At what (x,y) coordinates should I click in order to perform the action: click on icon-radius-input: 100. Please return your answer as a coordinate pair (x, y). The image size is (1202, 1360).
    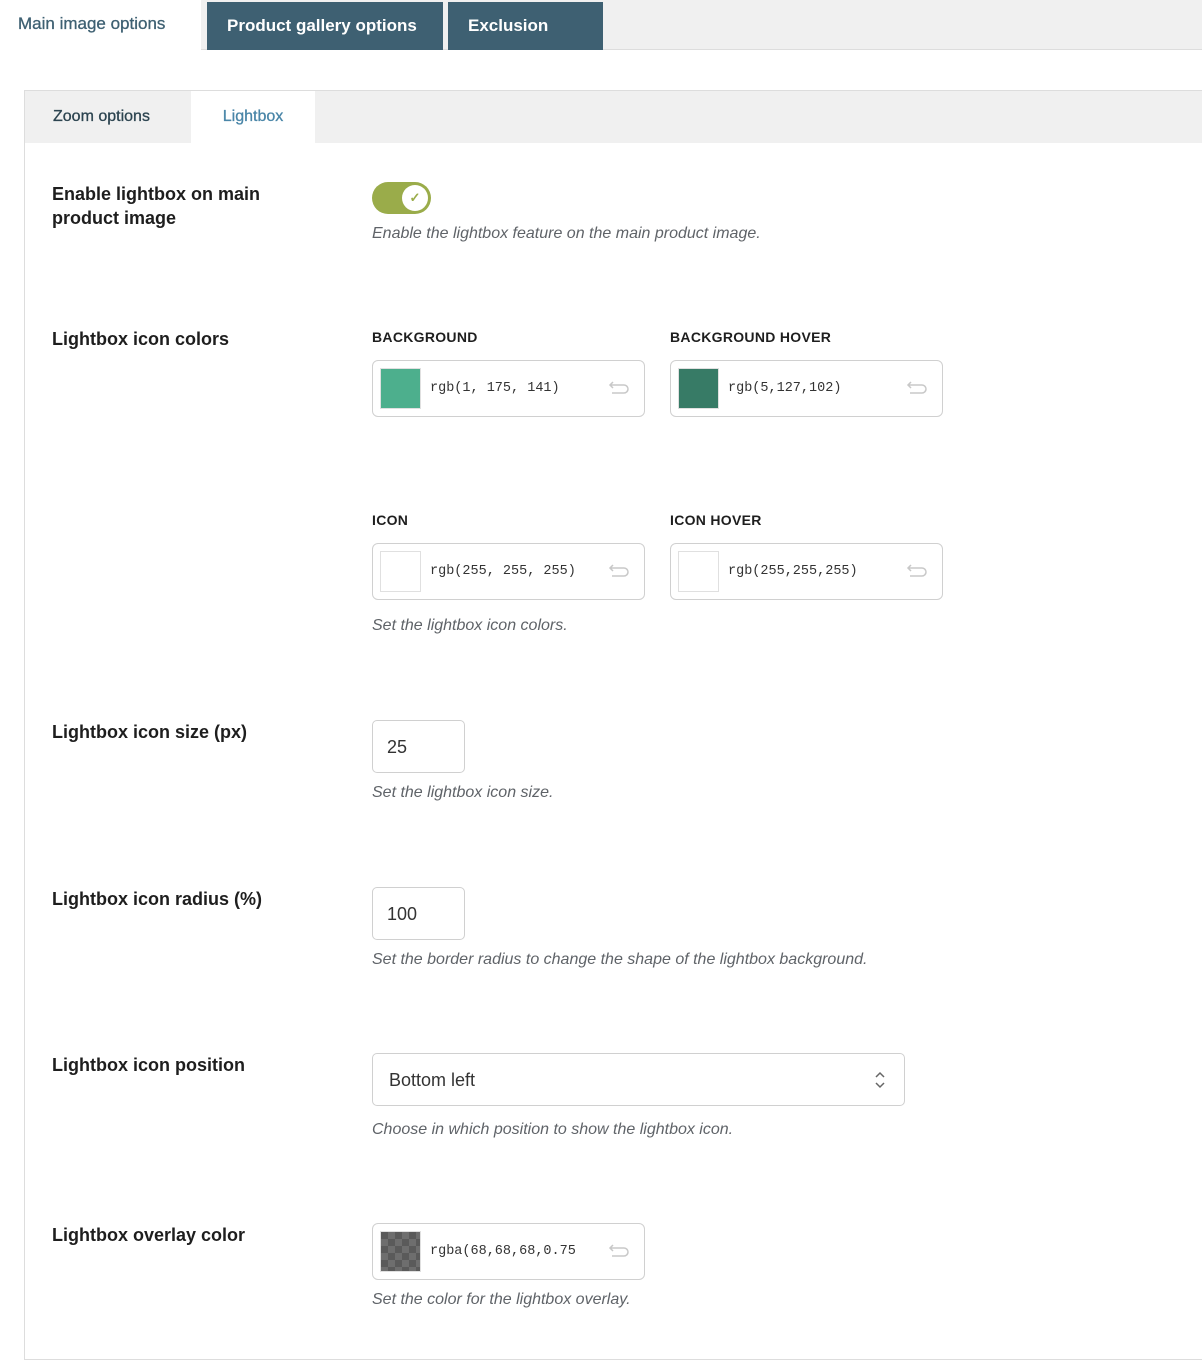
    Looking at the image, I should click on (418, 913).